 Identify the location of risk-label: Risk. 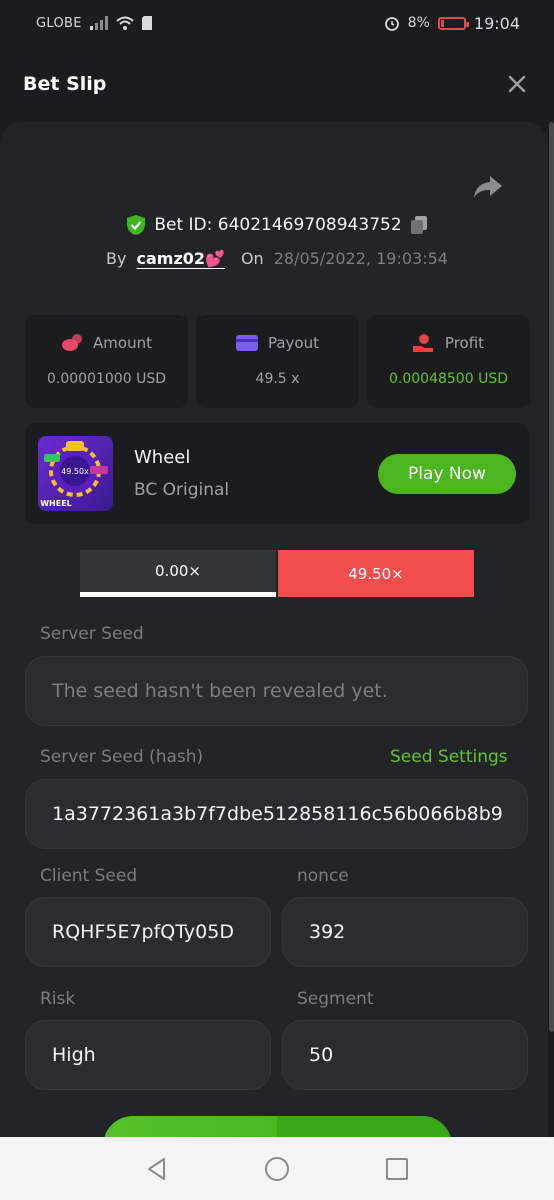
(58, 999).